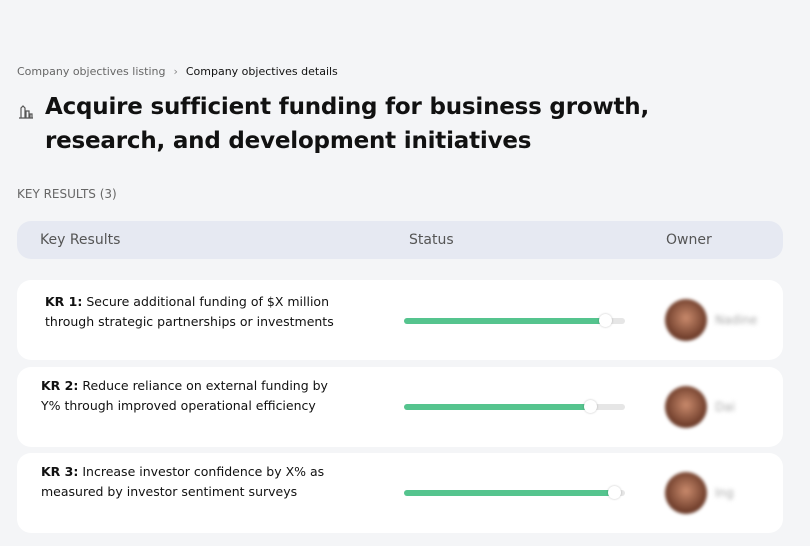 The width and height of the screenshot is (810, 546). What do you see at coordinates (91, 71) in the screenshot?
I see `breadcrumb-parent-link: Company objectives listing` at bounding box center [91, 71].